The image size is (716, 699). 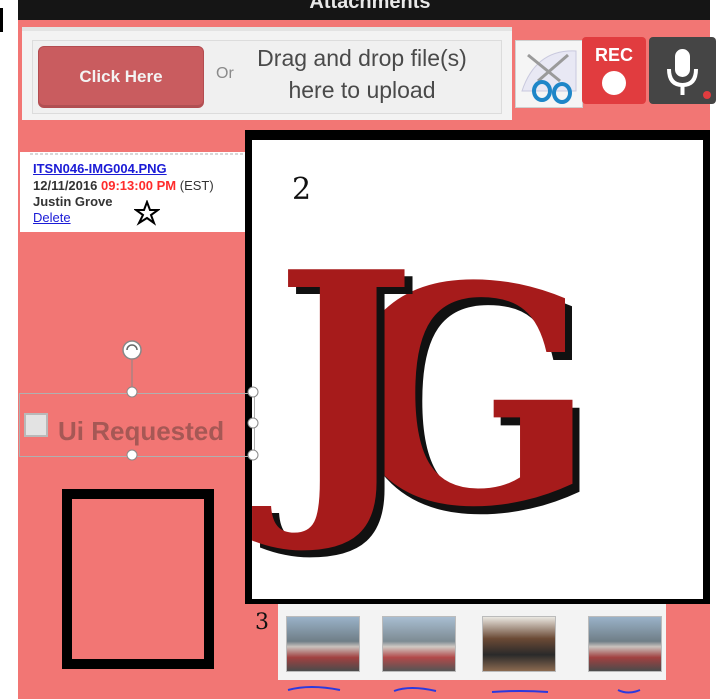 I want to click on record-audio-button, so click(x=682, y=70).